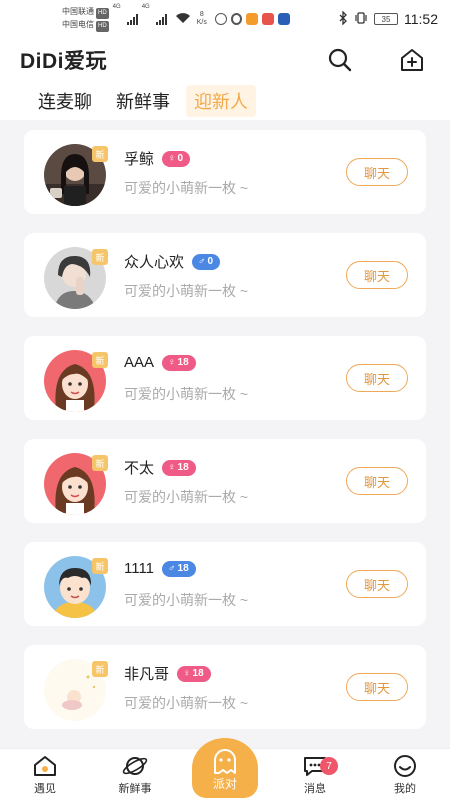 The height and width of the screenshot is (800, 450). What do you see at coordinates (201, 18) in the screenshot?
I see `network-speed: 8 K/s` at bounding box center [201, 18].